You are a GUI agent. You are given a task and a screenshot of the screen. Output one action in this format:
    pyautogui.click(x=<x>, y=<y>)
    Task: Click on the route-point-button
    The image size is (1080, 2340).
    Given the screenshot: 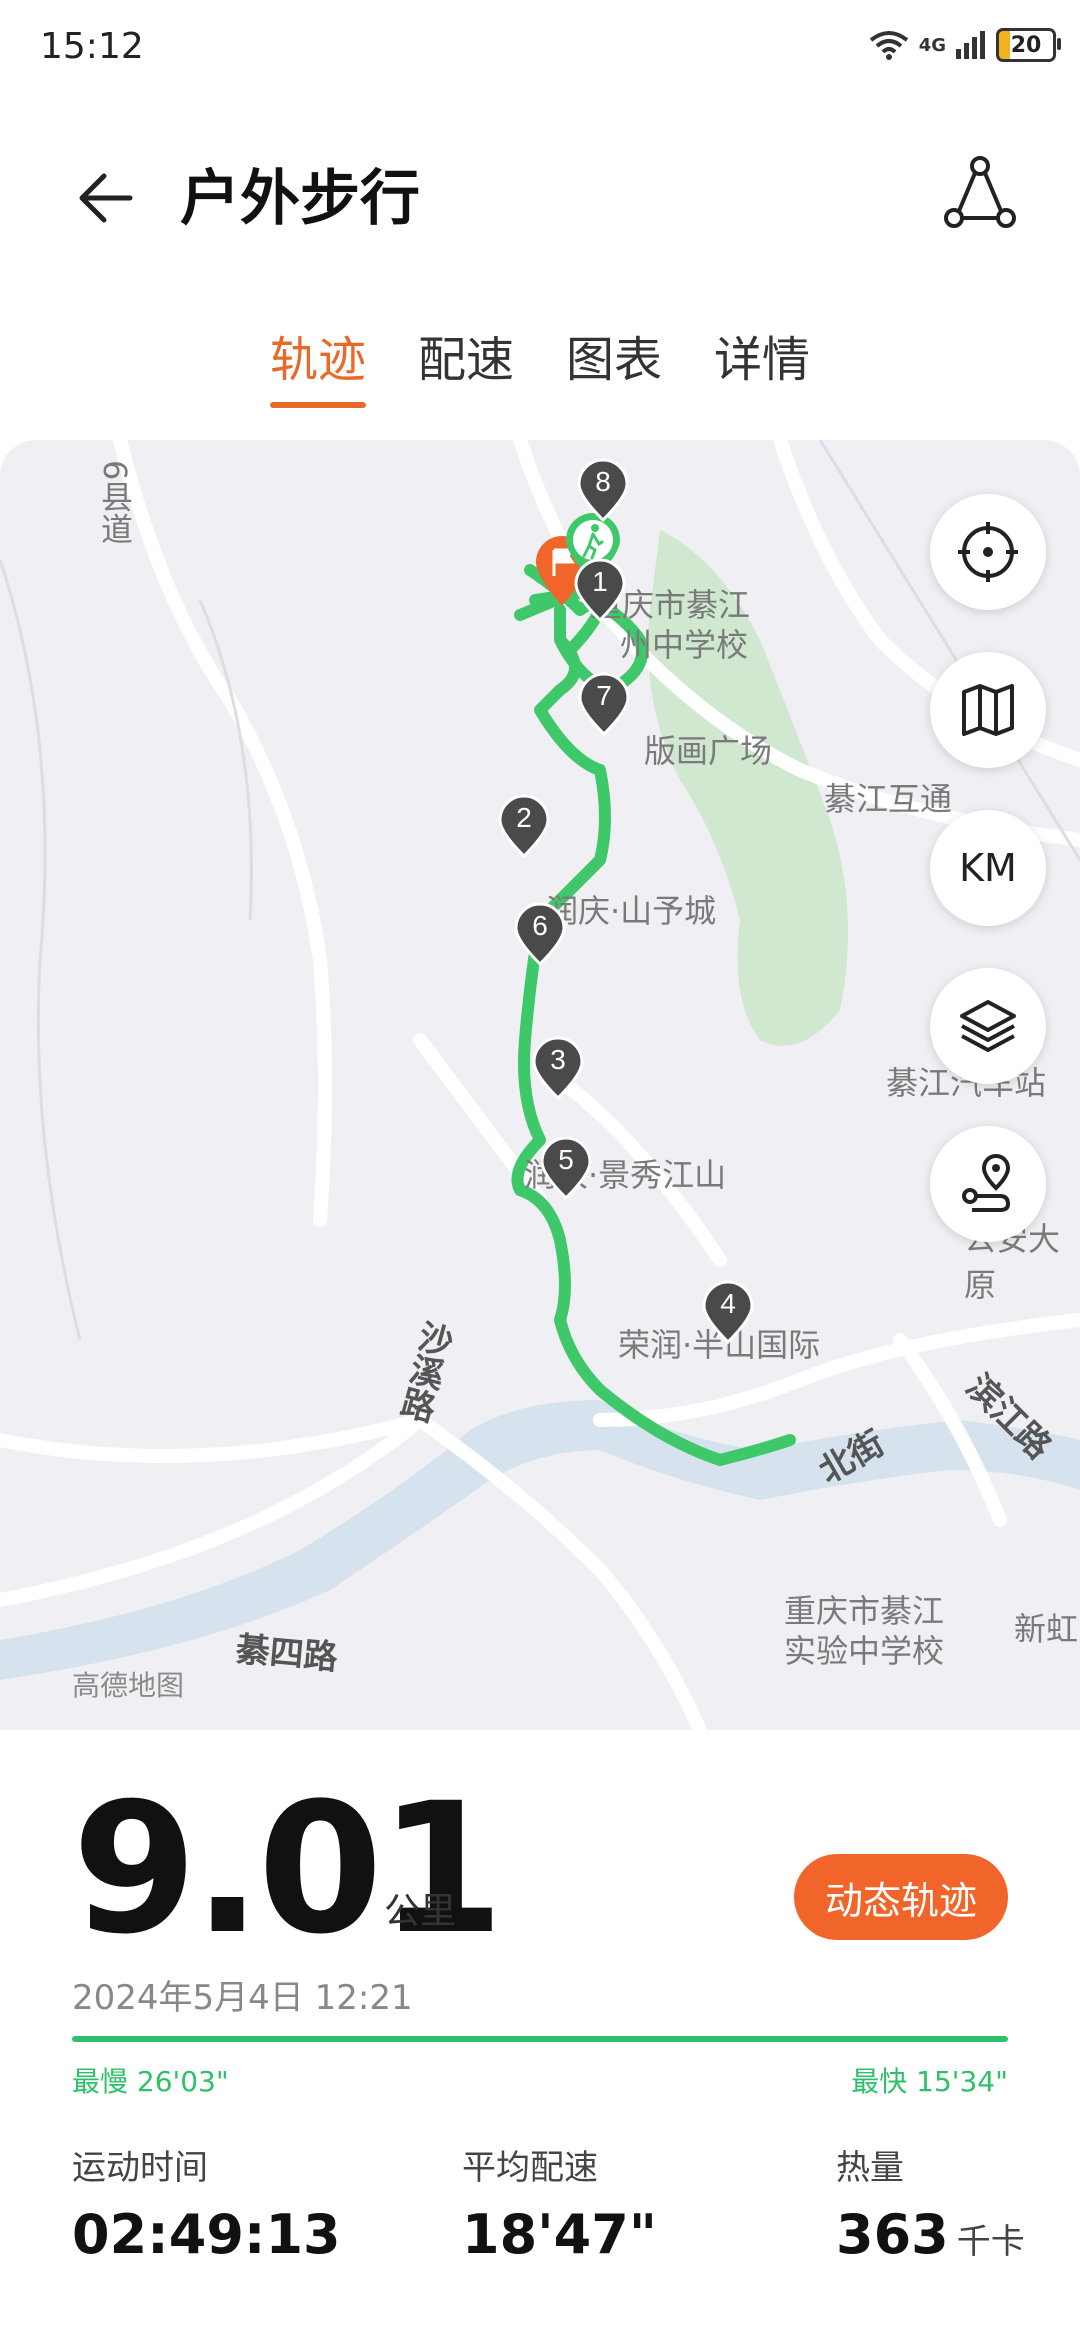 What is the action you would take?
    pyautogui.click(x=988, y=1184)
    